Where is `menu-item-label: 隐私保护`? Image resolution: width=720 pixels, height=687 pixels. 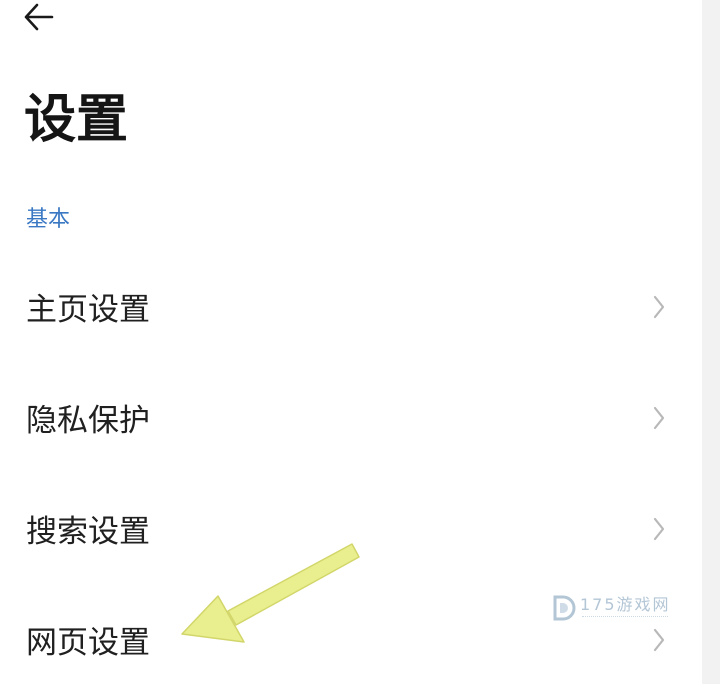
menu-item-label: 隐私保护 is located at coordinates (88, 421).